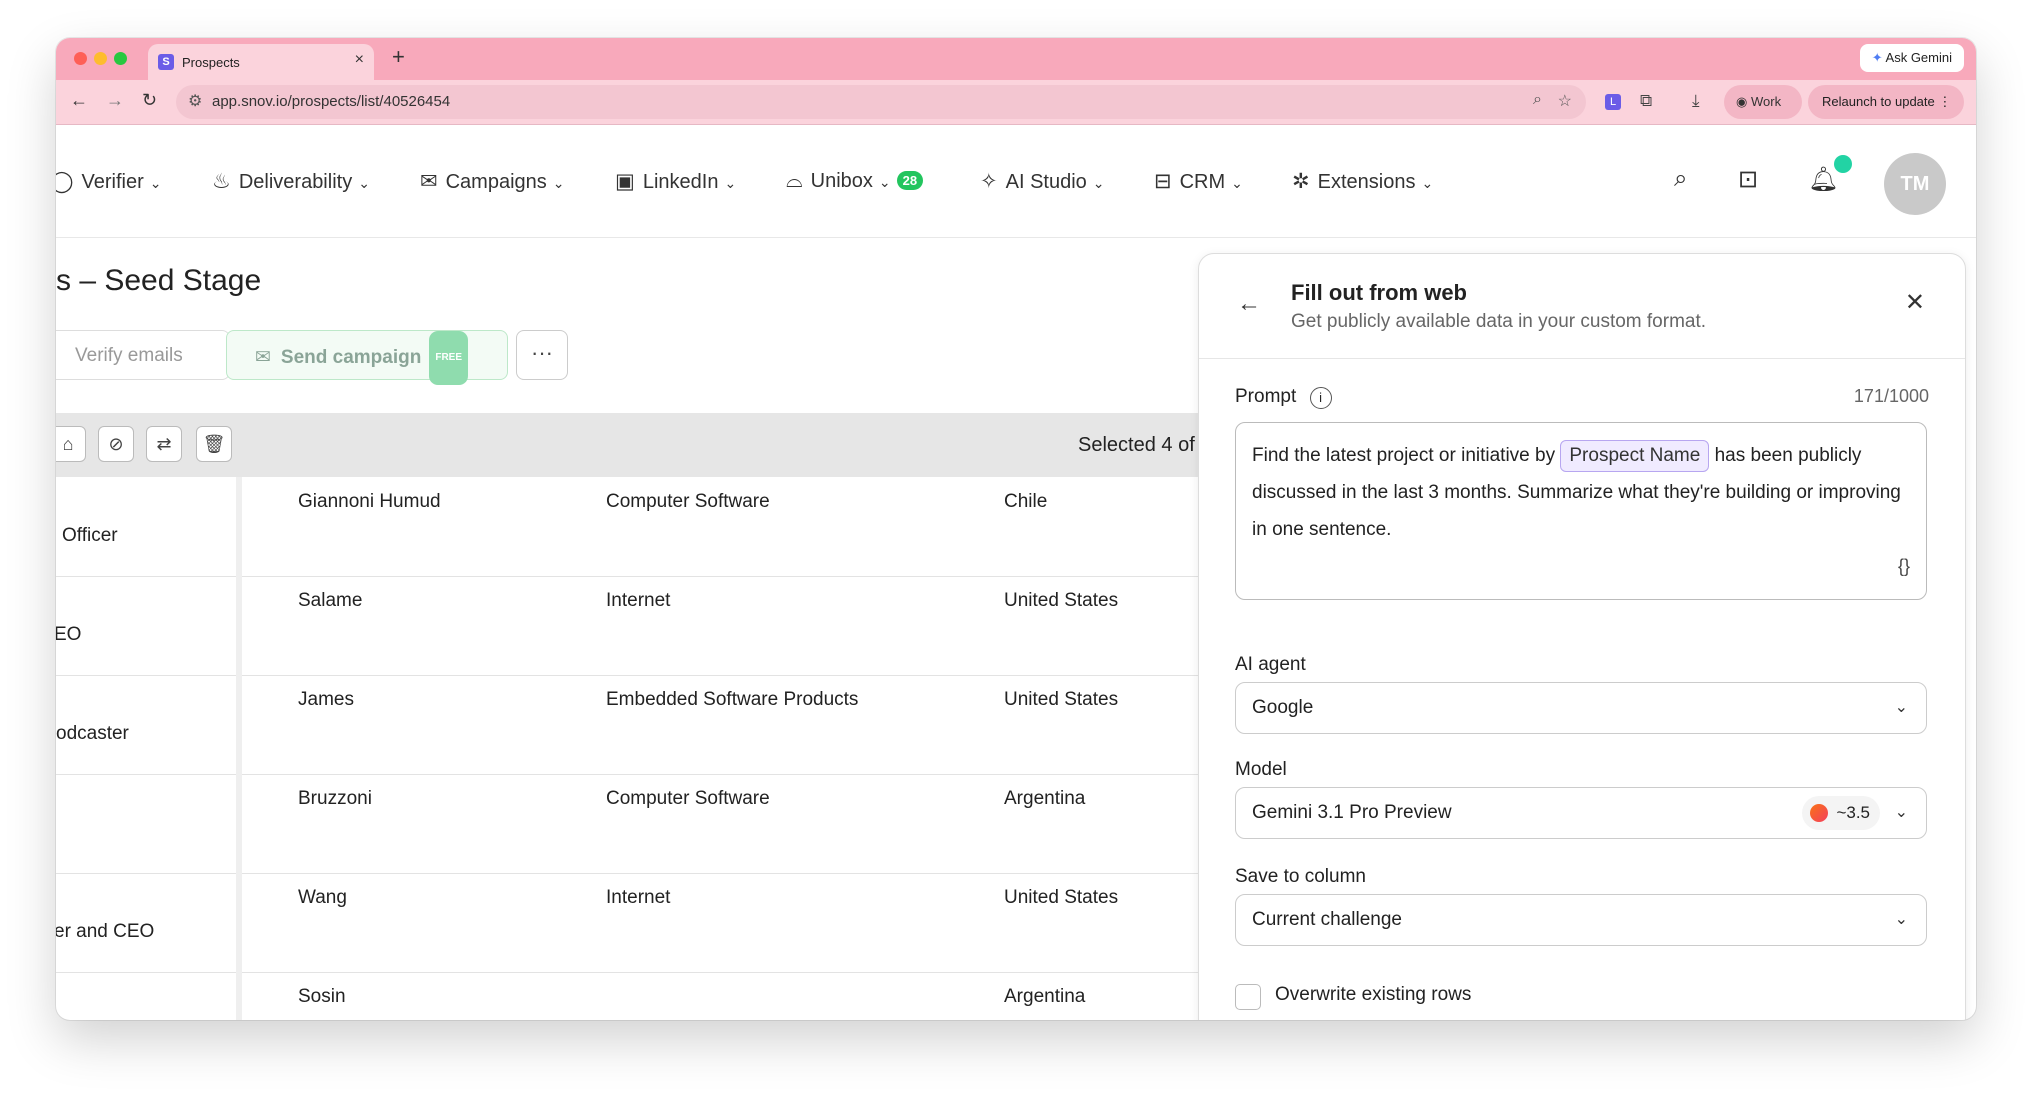 Image resolution: width=2032 pixels, height=1094 pixels. What do you see at coordinates (359, 60) in the screenshot?
I see `close-tab-icon: ×` at bounding box center [359, 60].